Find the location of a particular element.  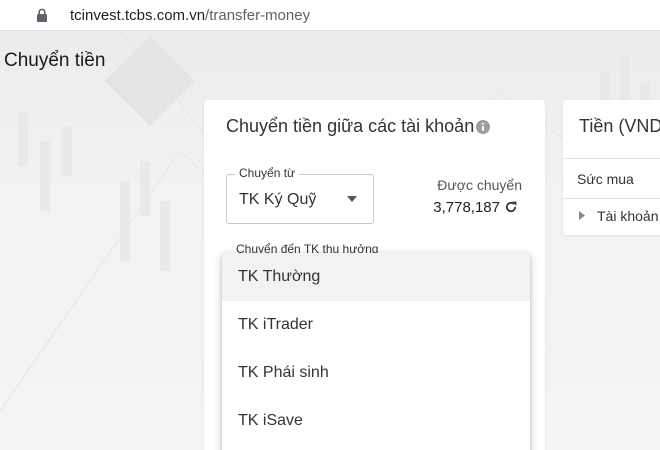

refresh-icon is located at coordinates (511, 207).